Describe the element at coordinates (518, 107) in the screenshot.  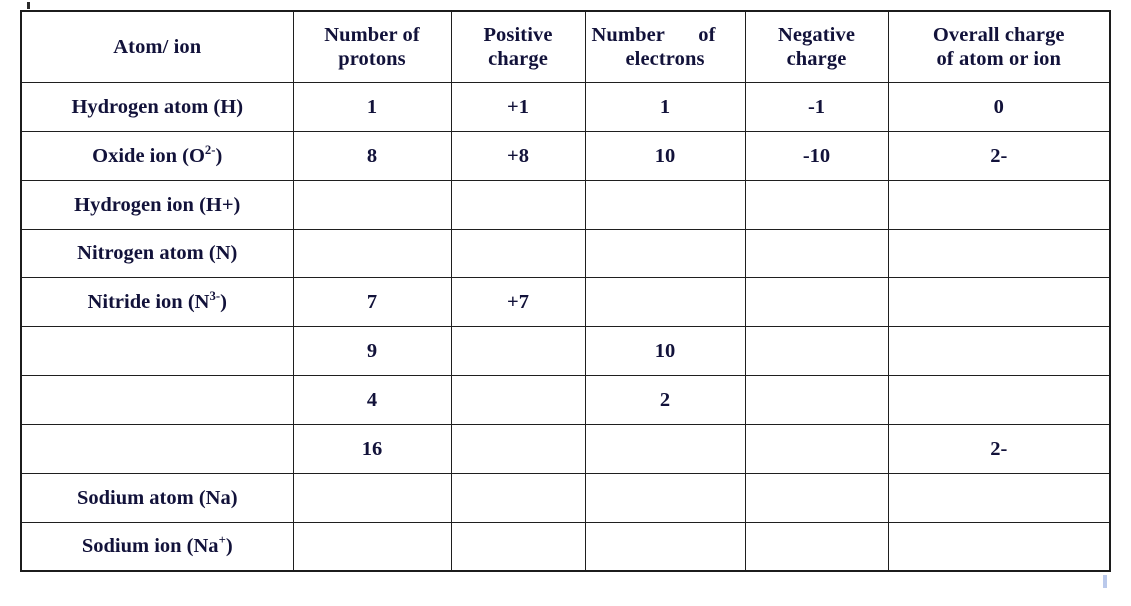
I see `cell-positive-charge: +1` at that location.